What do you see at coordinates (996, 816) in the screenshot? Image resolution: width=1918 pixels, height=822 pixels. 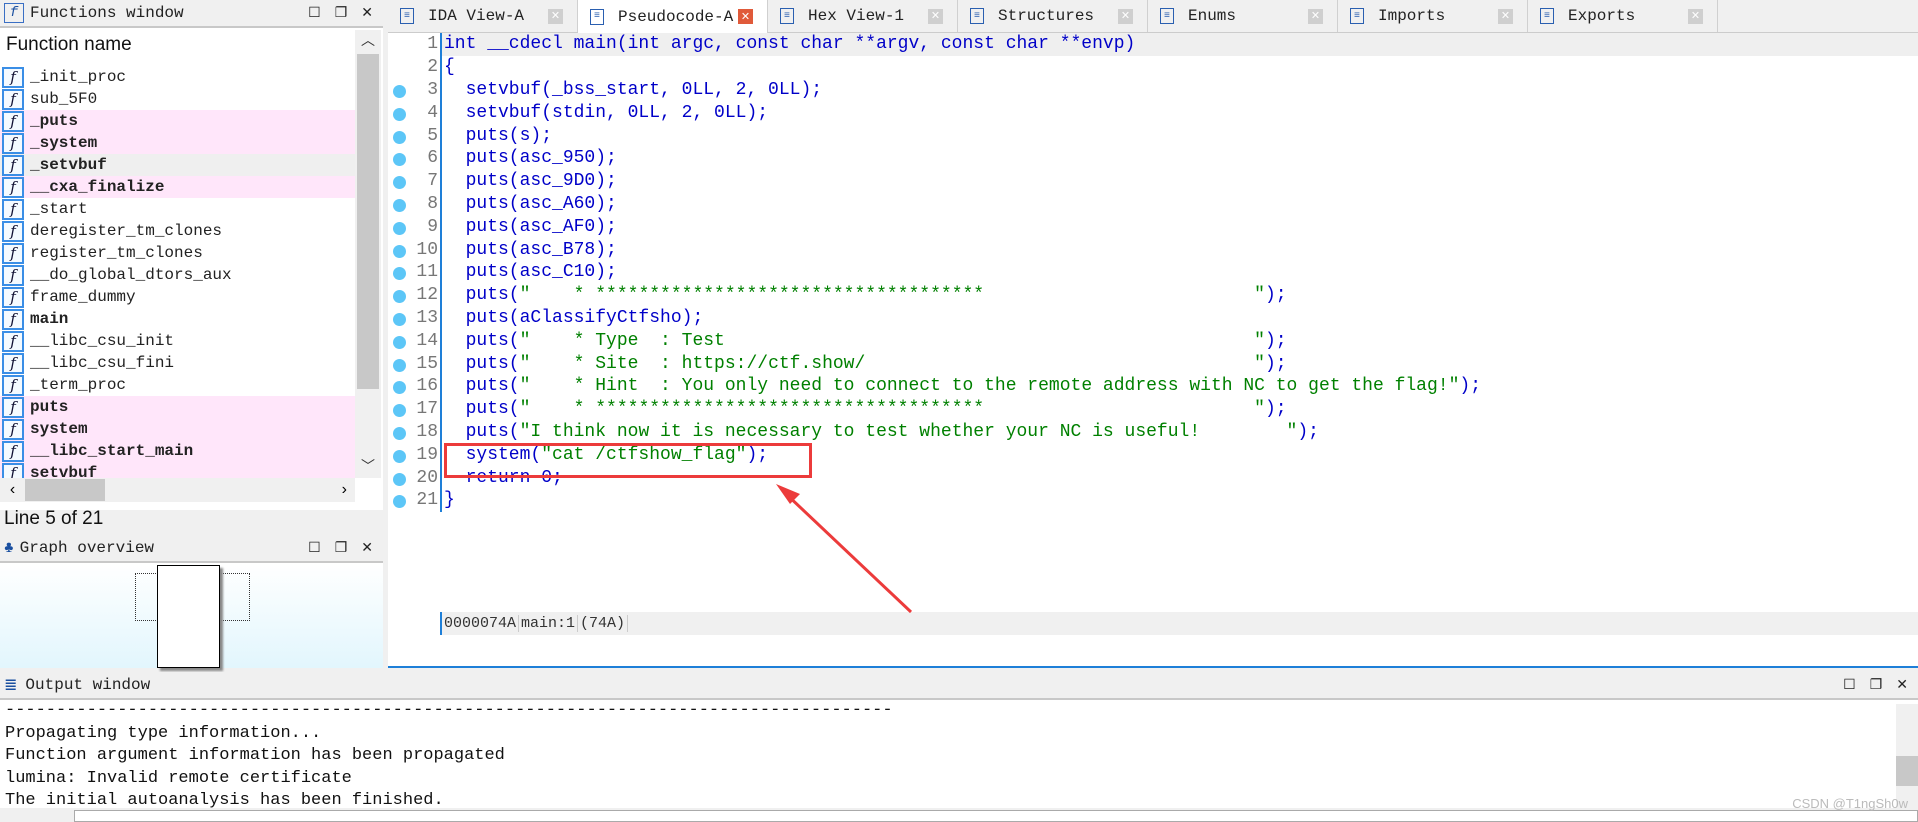 I see `command-input` at bounding box center [996, 816].